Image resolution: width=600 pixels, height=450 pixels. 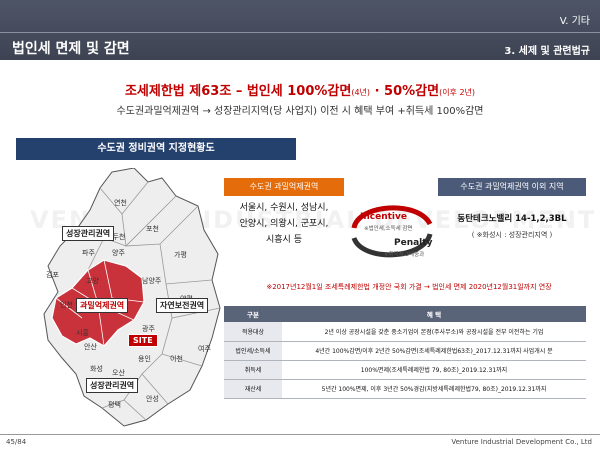 What do you see at coordinates (152, 281) in the screenshot?
I see `place-namyangju: 남양주` at bounding box center [152, 281].